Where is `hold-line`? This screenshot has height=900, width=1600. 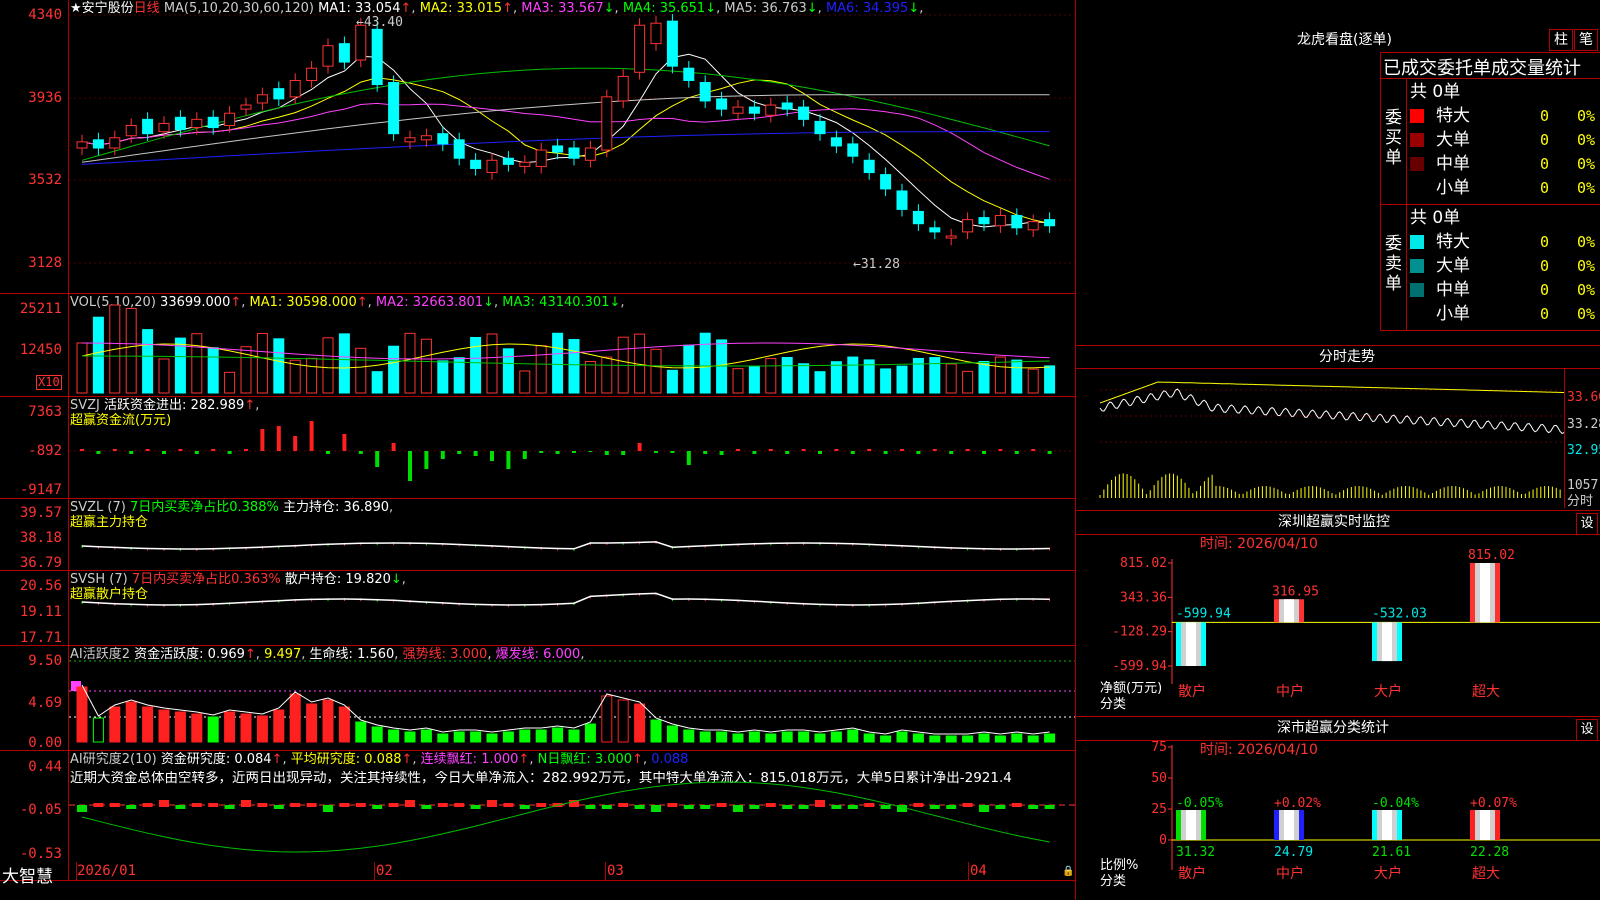
hold-line is located at coordinates (565, 599).